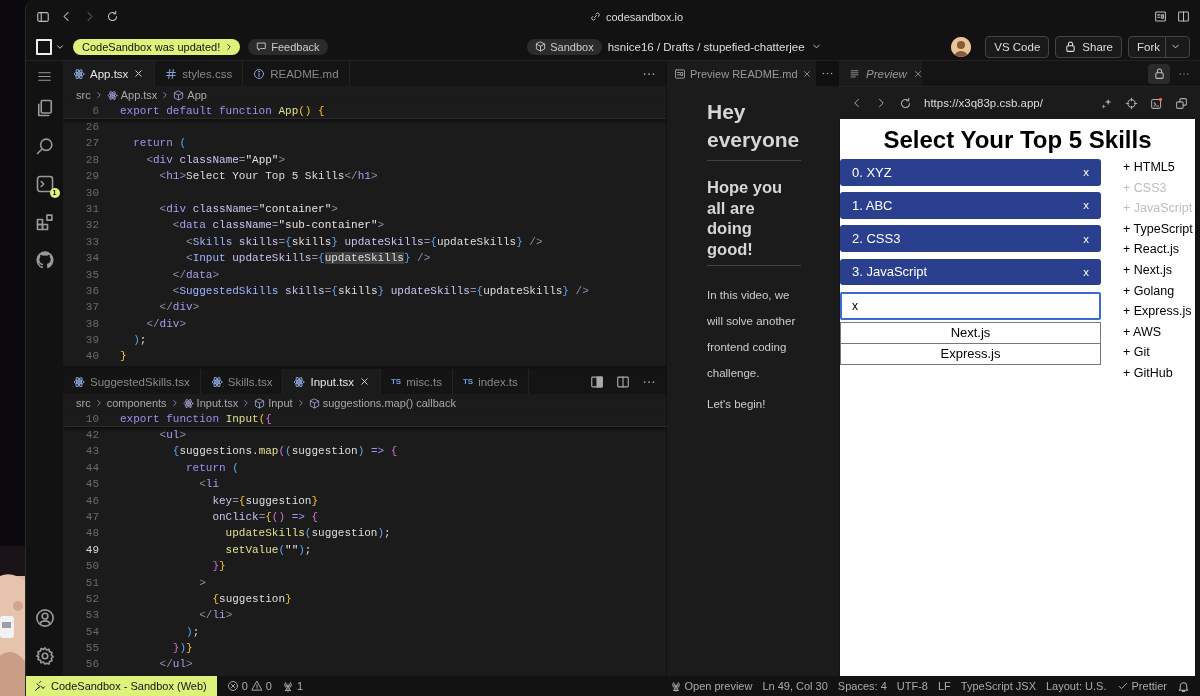  Describe the element at coordinates (44, 618) in the screenshot. I see `account-icon` at that location.